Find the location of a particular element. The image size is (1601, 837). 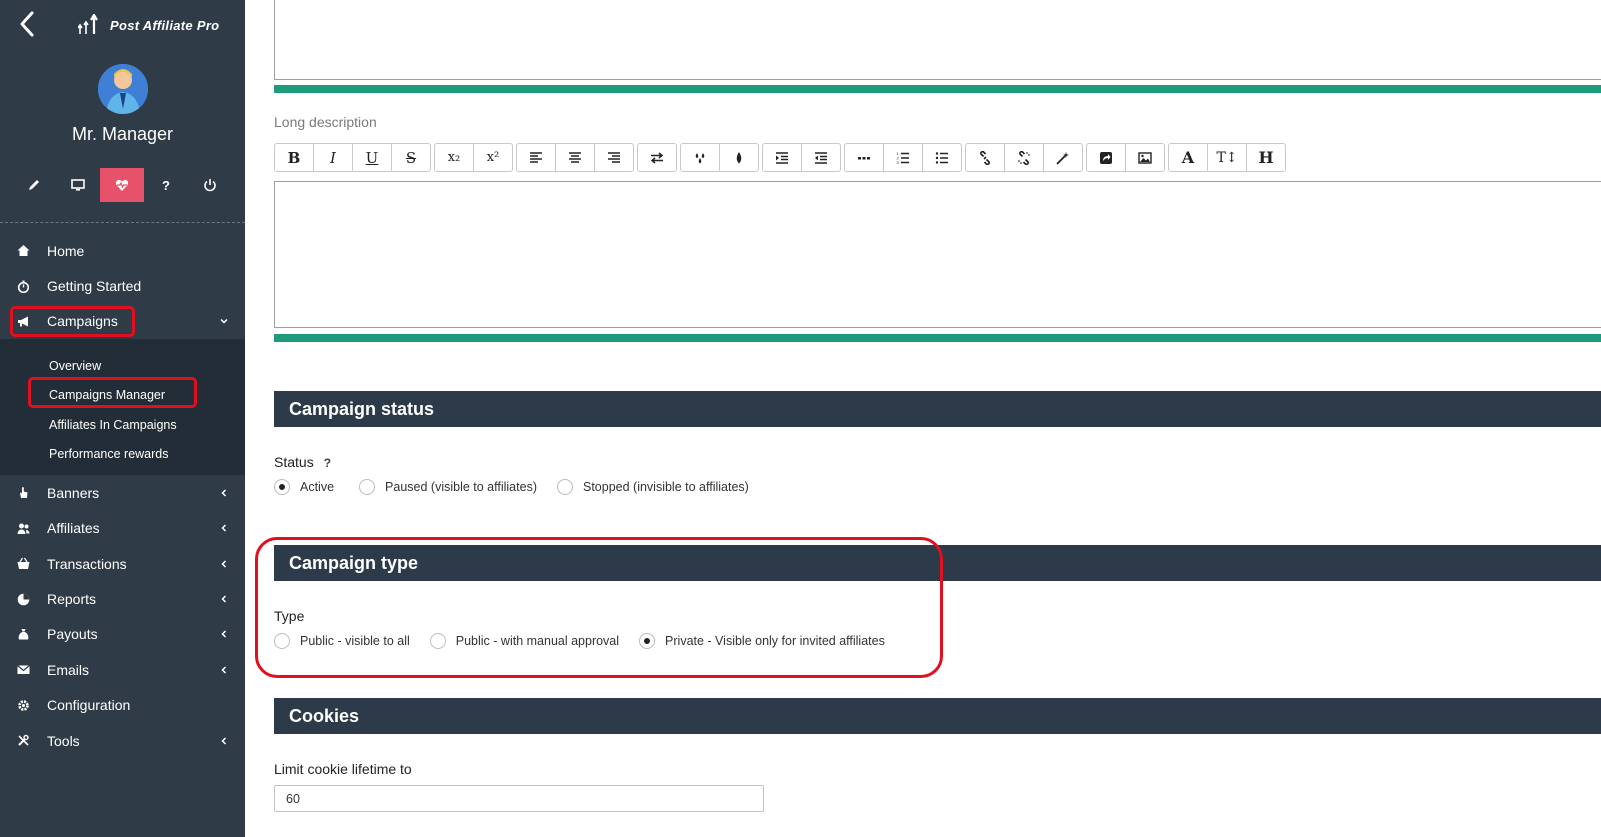

sidebar-item-affiliates-in-campaigns: Affiliates In Campaigns is located at coordinates (122, 425).